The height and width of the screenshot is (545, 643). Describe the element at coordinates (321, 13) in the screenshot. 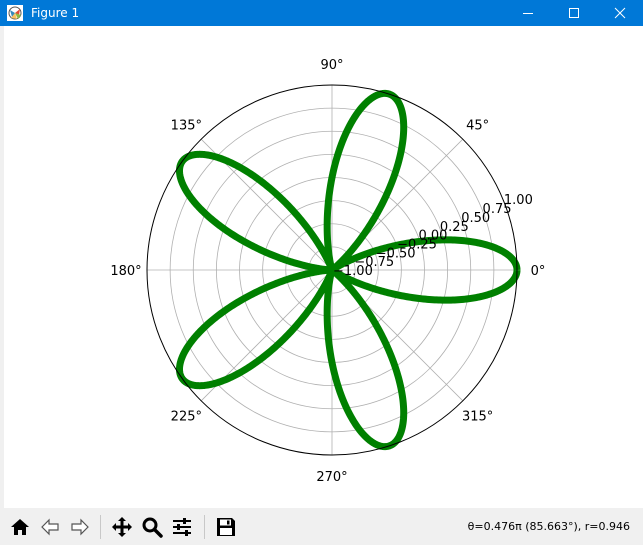

I see `title-bar: Figure 1` at that location.